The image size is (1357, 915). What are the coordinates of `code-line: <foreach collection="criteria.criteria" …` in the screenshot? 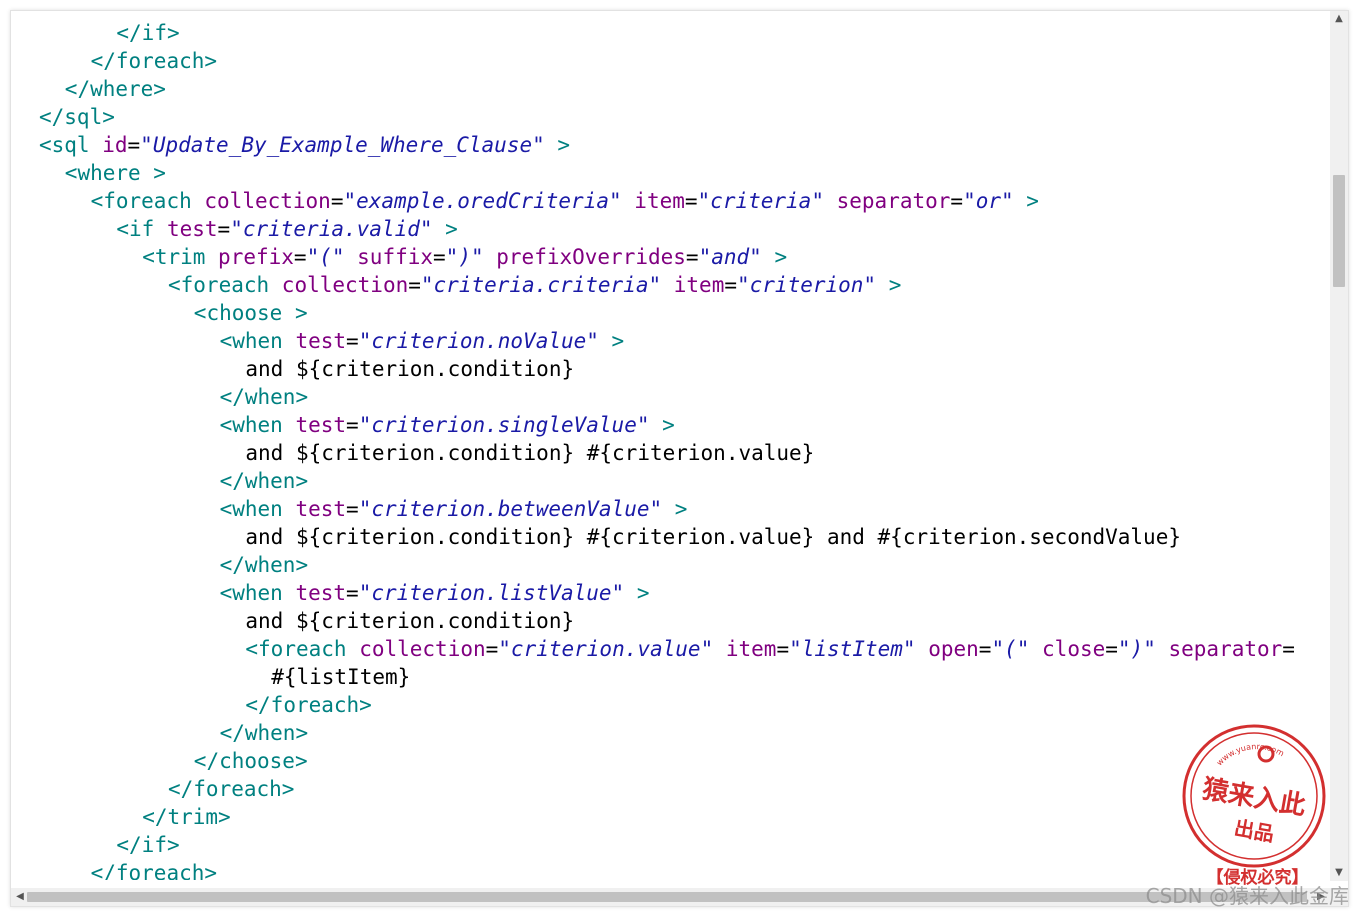 It's located at (534, 285).